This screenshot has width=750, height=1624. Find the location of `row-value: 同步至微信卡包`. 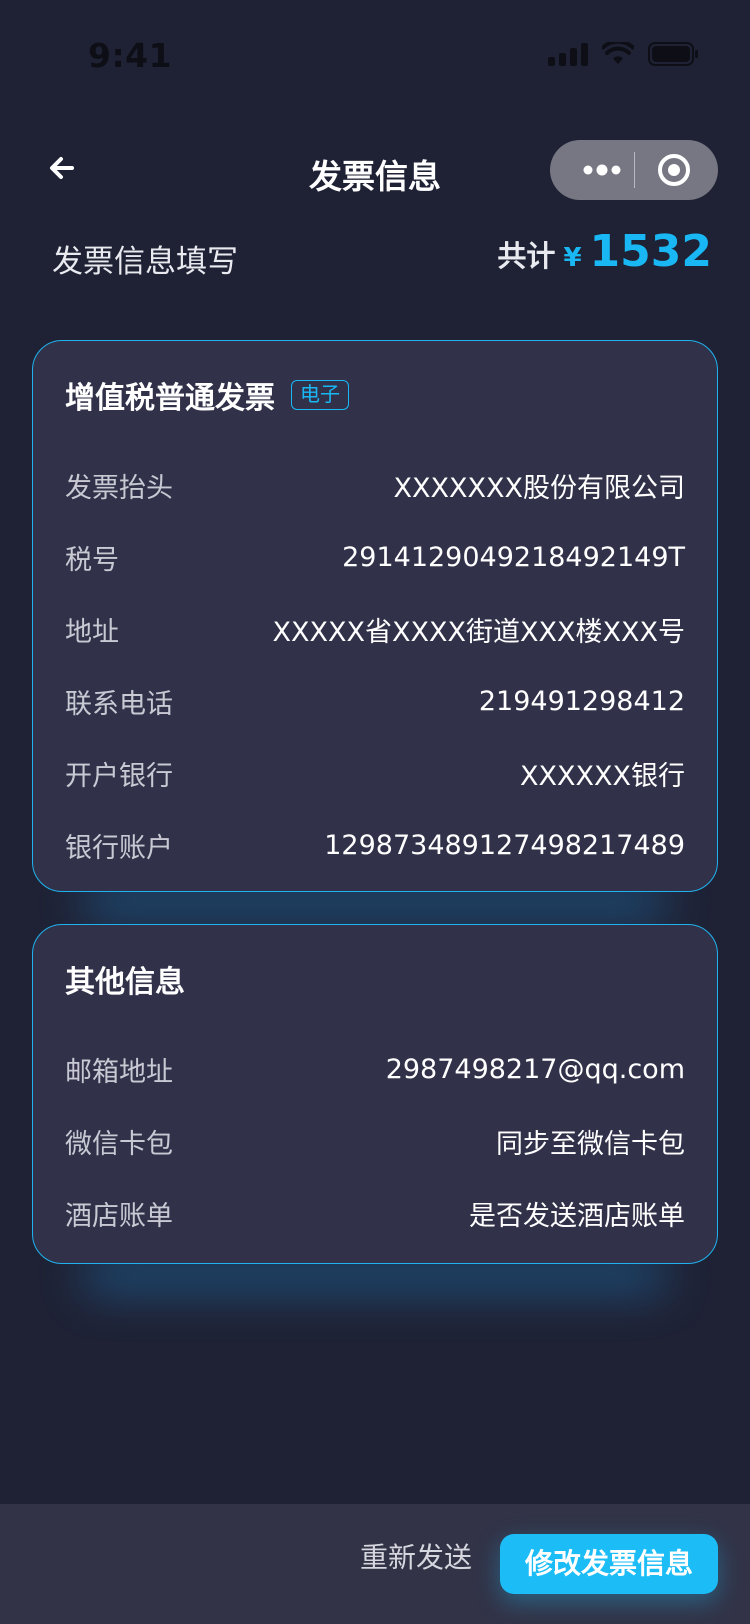

row-value: 同步至微信卡包 is located at coordinates (590, 1144).